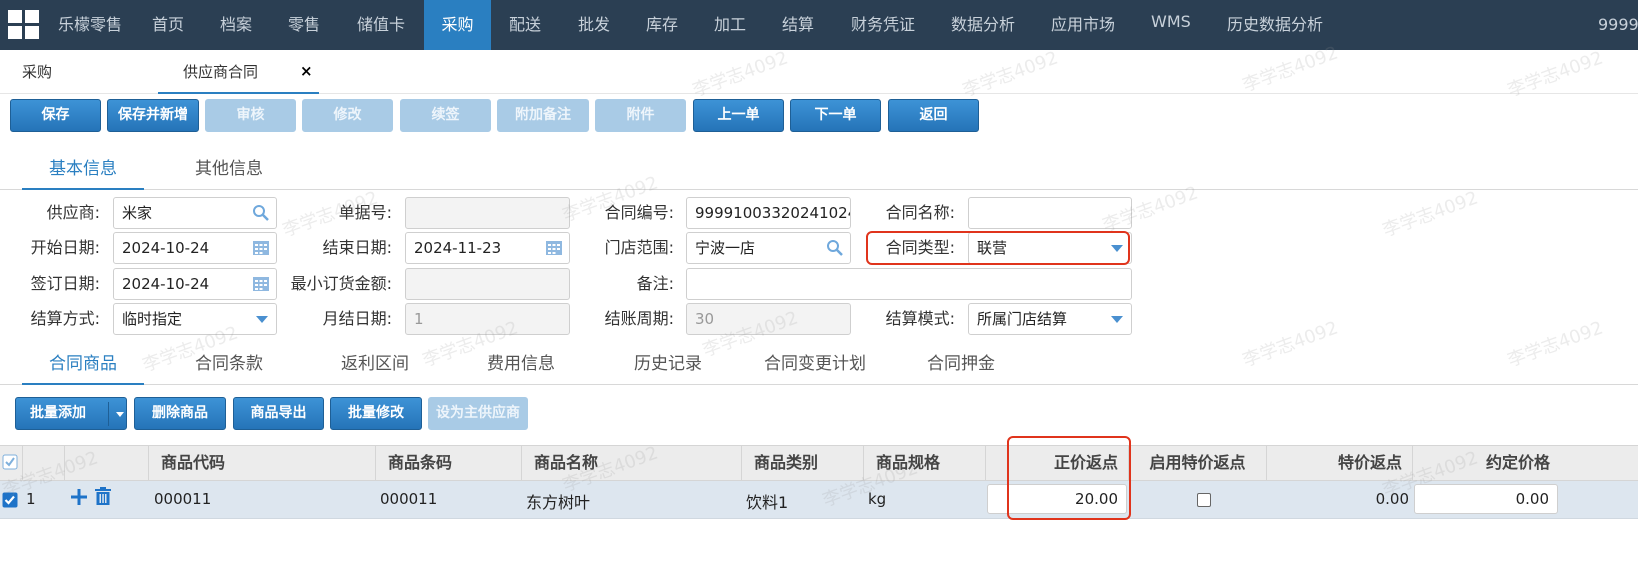 This screenshot has height=568, width=1638. I want to click on cell-name: 东方树叶, so click(558, 502).